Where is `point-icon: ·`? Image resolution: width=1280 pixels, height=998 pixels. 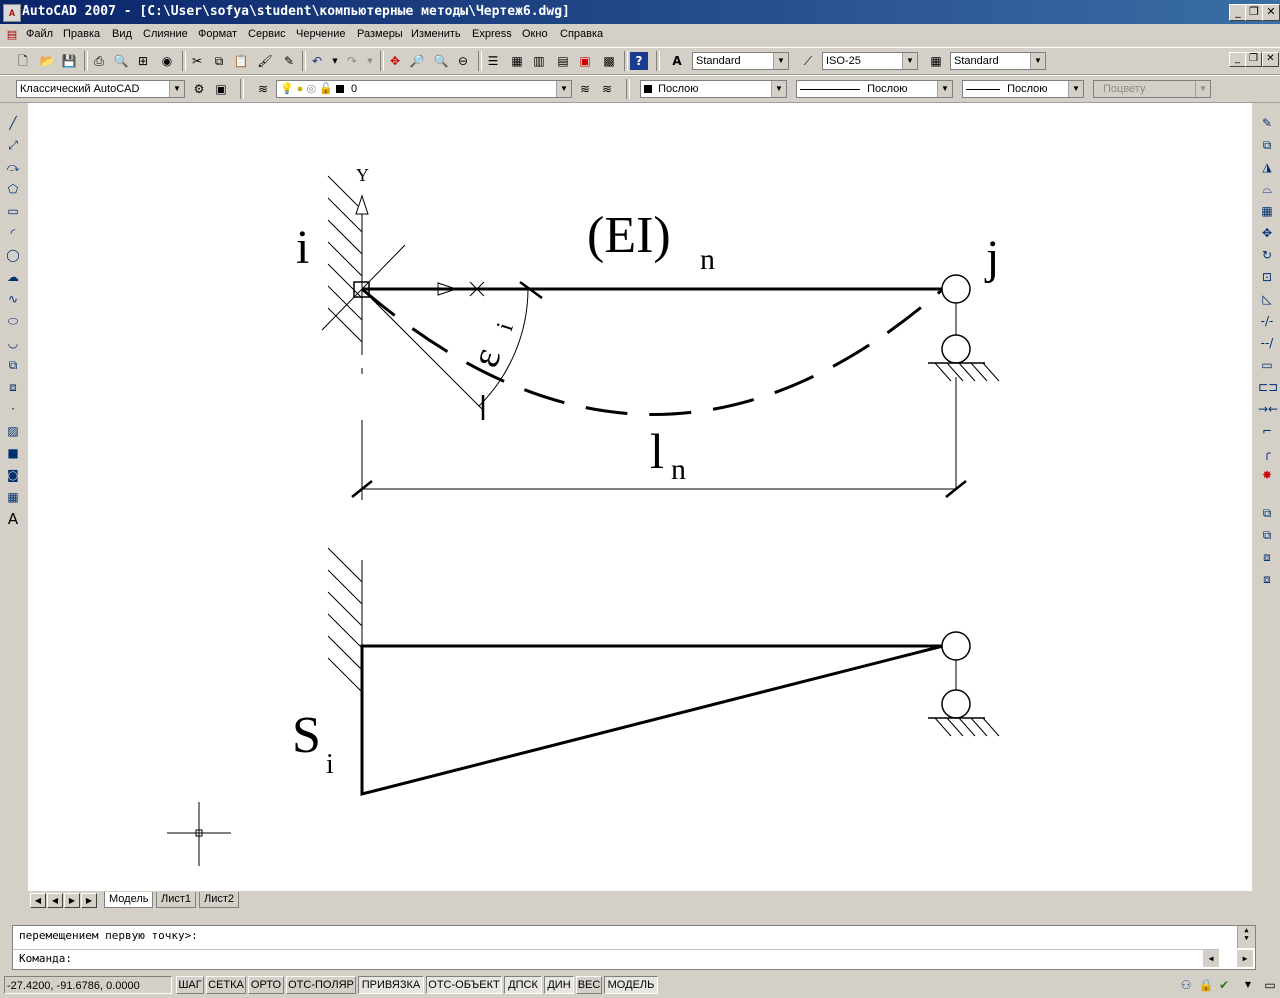
point-icon: · is located at coordinates (13, 409).